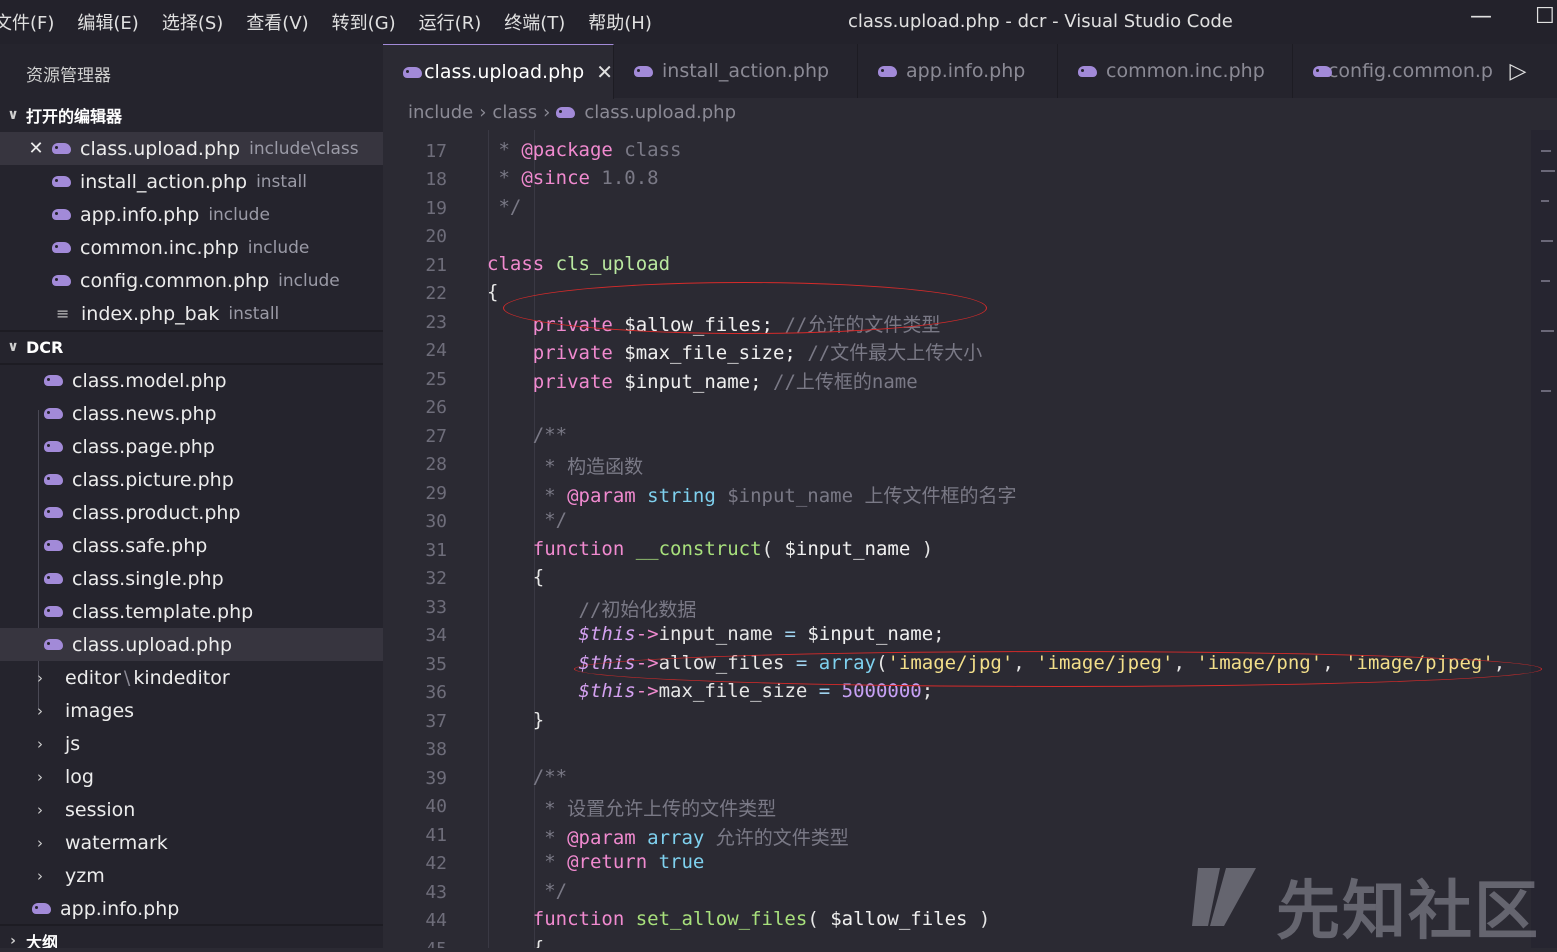 The image size is (1557, 952). What do you see at coordinates (191, 247) in the screenshot?
I see `open-editor-item: common.inc.php include` at bounding box center [191, 247].